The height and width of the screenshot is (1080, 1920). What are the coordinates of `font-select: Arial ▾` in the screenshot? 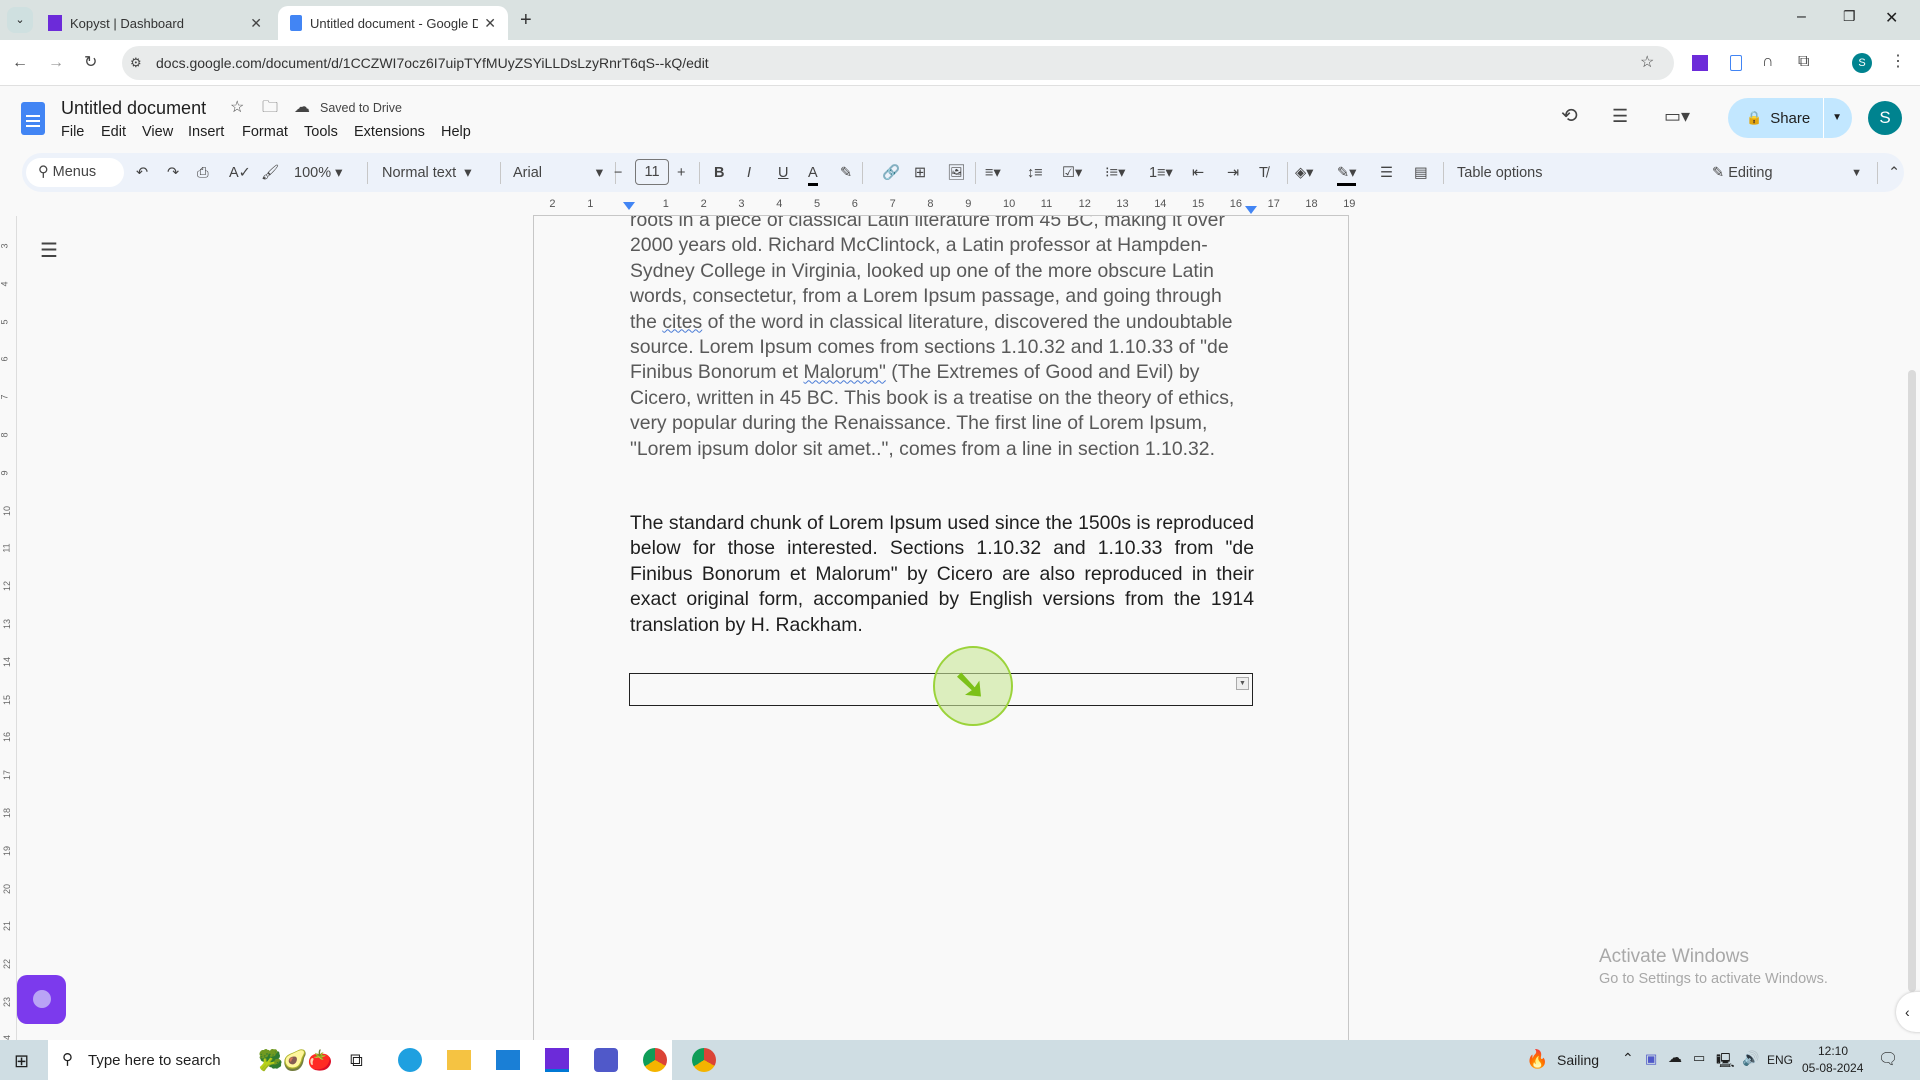 It's located at (558, 173).